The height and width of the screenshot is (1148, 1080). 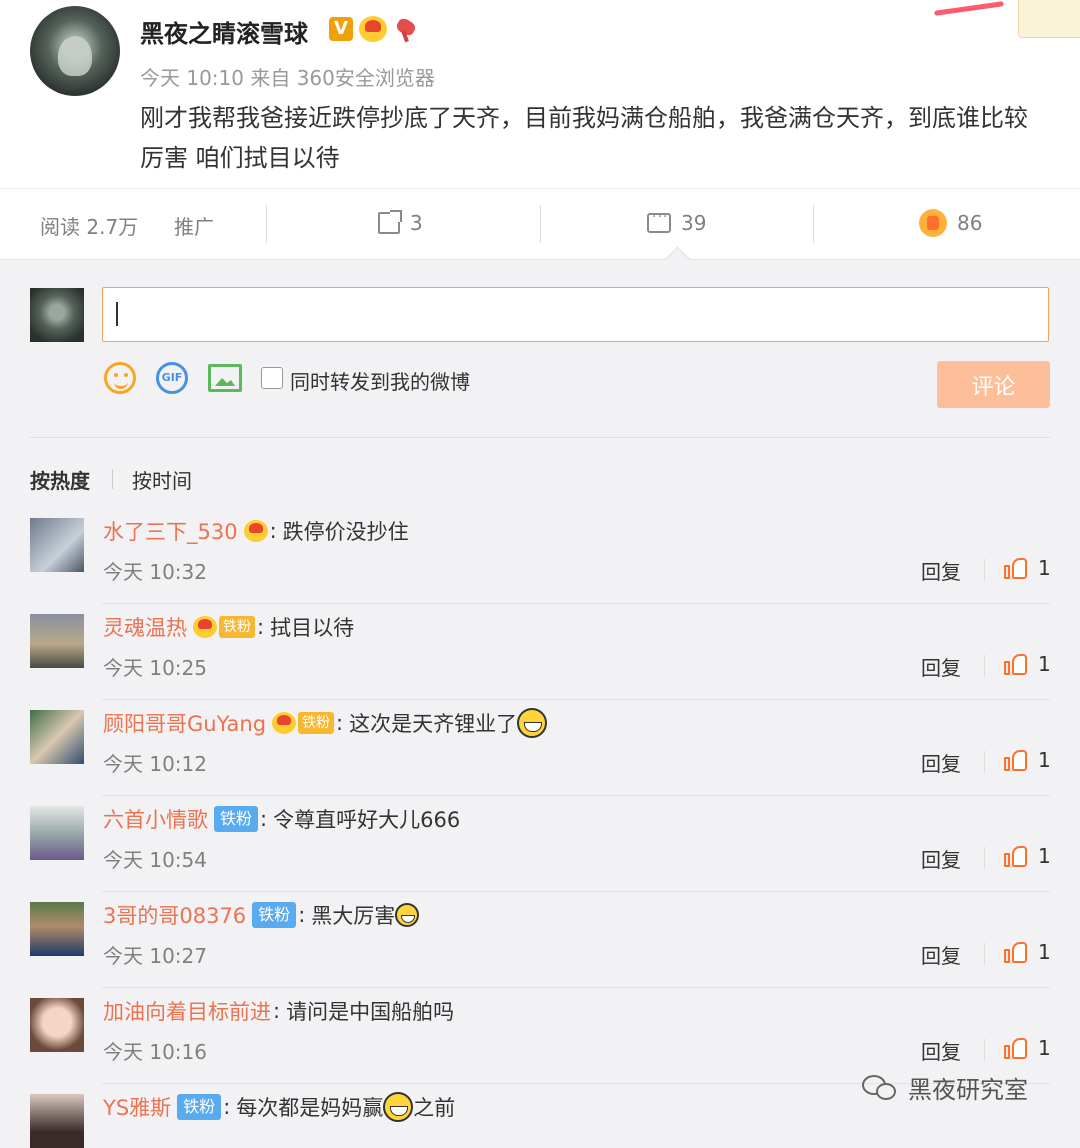 What do you see at coordinates (117, 314) in the screenshot?
I see `text-cursor` at bounding box center [117, 314].